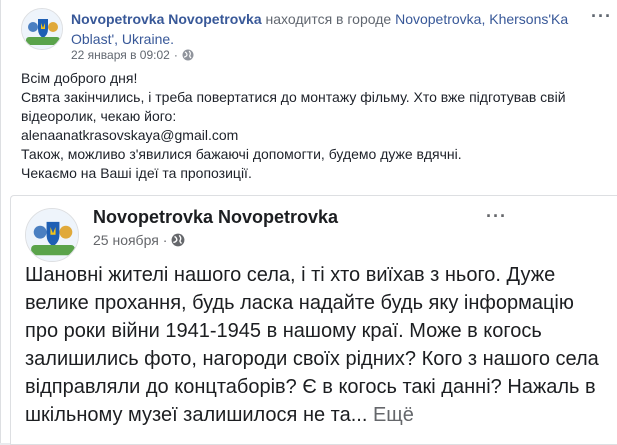 The width and height of the screenshot is (617, 445). Describe the element at coordinates (601, 16) in the screenshot. I see `post-options-icon: ···` at that location.